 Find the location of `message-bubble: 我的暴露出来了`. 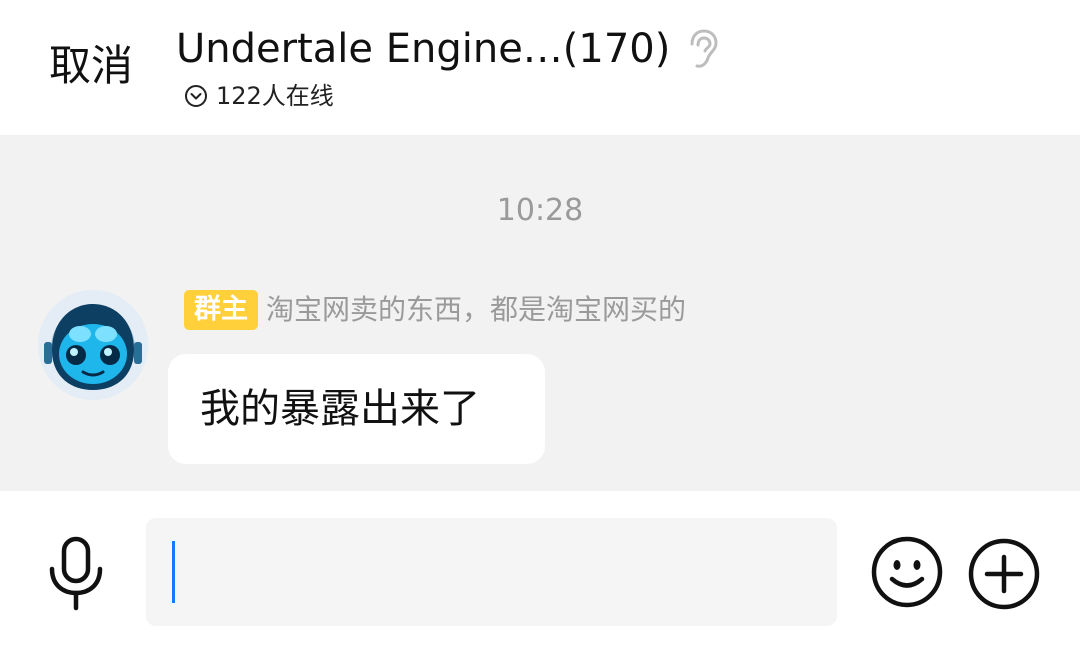

message-bubble: 我的暴露出来了 is located at coordinates (356, 409).